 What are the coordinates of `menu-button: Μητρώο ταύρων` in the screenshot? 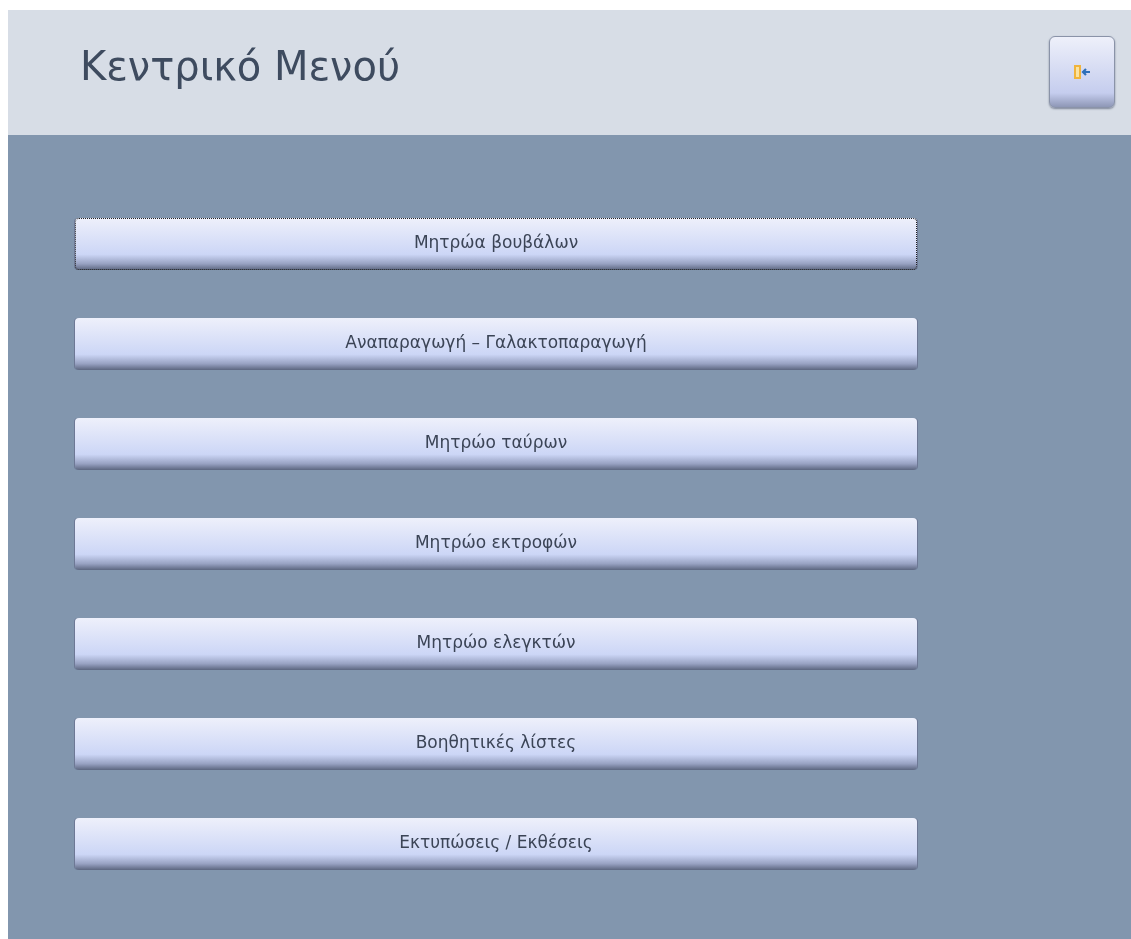 It's located at (496, 444).